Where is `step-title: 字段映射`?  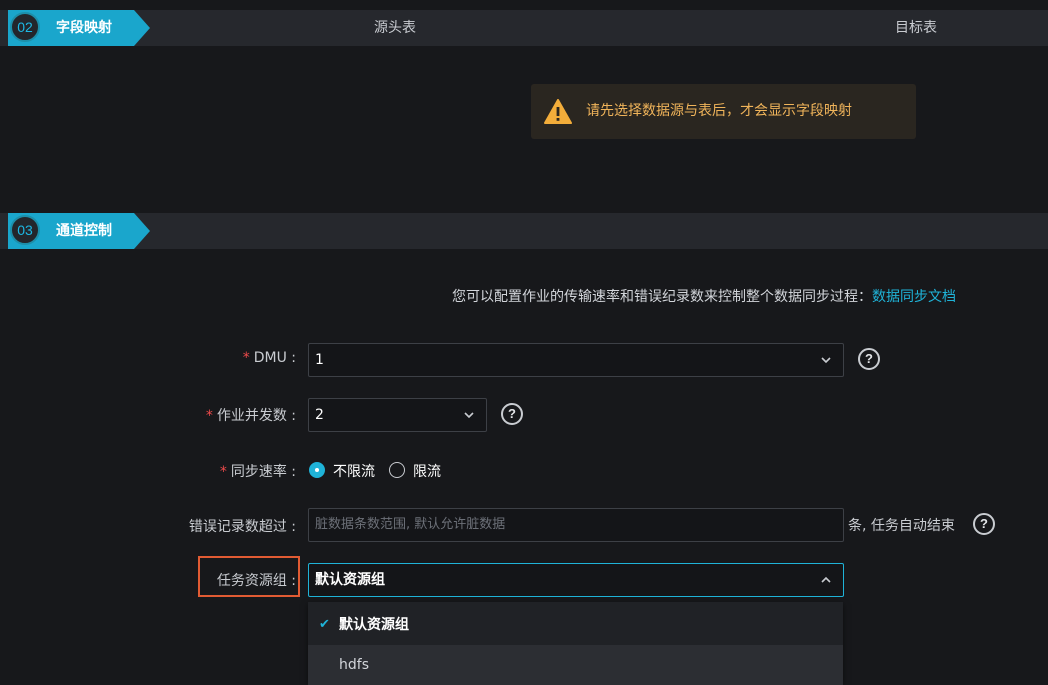 step-title: 字段映射 is located at coordinates (84, 28).